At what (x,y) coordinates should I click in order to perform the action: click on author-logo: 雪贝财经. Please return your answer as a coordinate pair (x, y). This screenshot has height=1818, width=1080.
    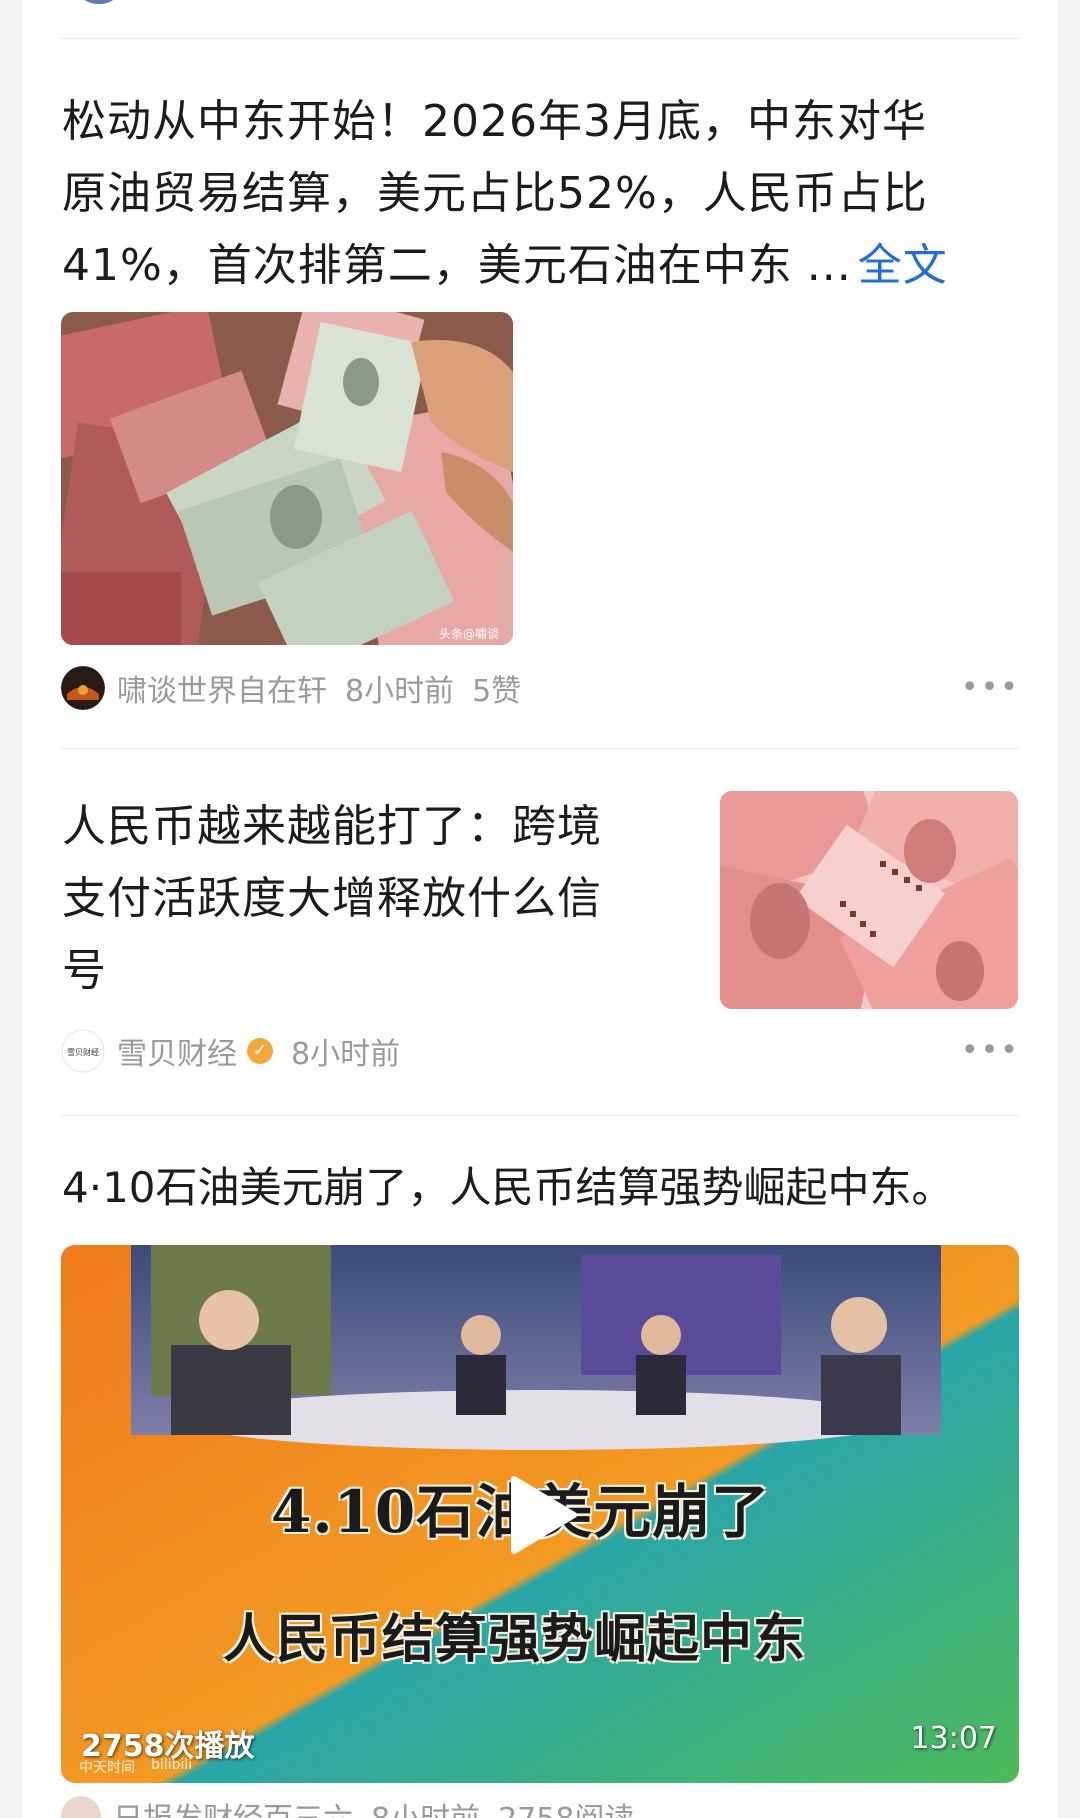
    Looking at the image, I should click on (83, 1051).